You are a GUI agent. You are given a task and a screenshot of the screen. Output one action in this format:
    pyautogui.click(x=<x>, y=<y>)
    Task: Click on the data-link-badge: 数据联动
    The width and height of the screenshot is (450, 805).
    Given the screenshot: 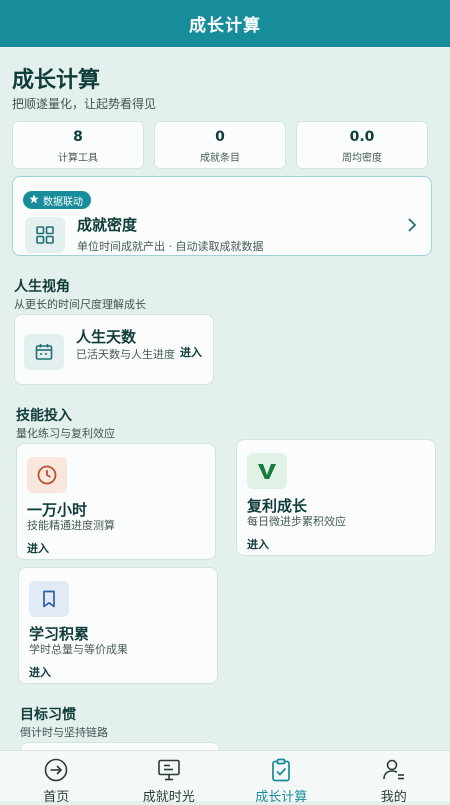 What is the action you would take?
    pyautogui.click(x=57, y=200)
    